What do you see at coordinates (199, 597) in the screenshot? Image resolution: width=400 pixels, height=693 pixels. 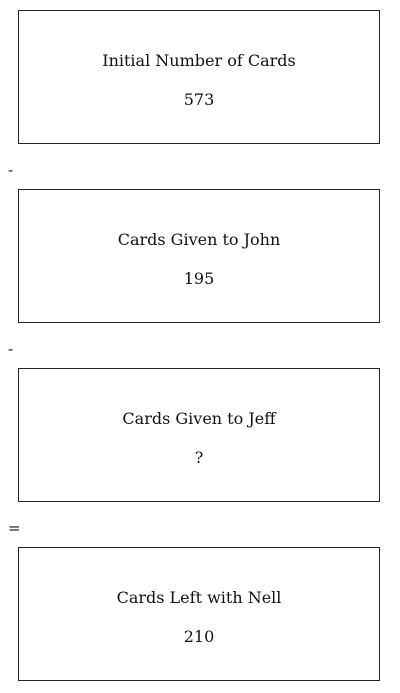 I see `nell-cards-label: Cards Left with Nell` at bounding box center [199, 597].